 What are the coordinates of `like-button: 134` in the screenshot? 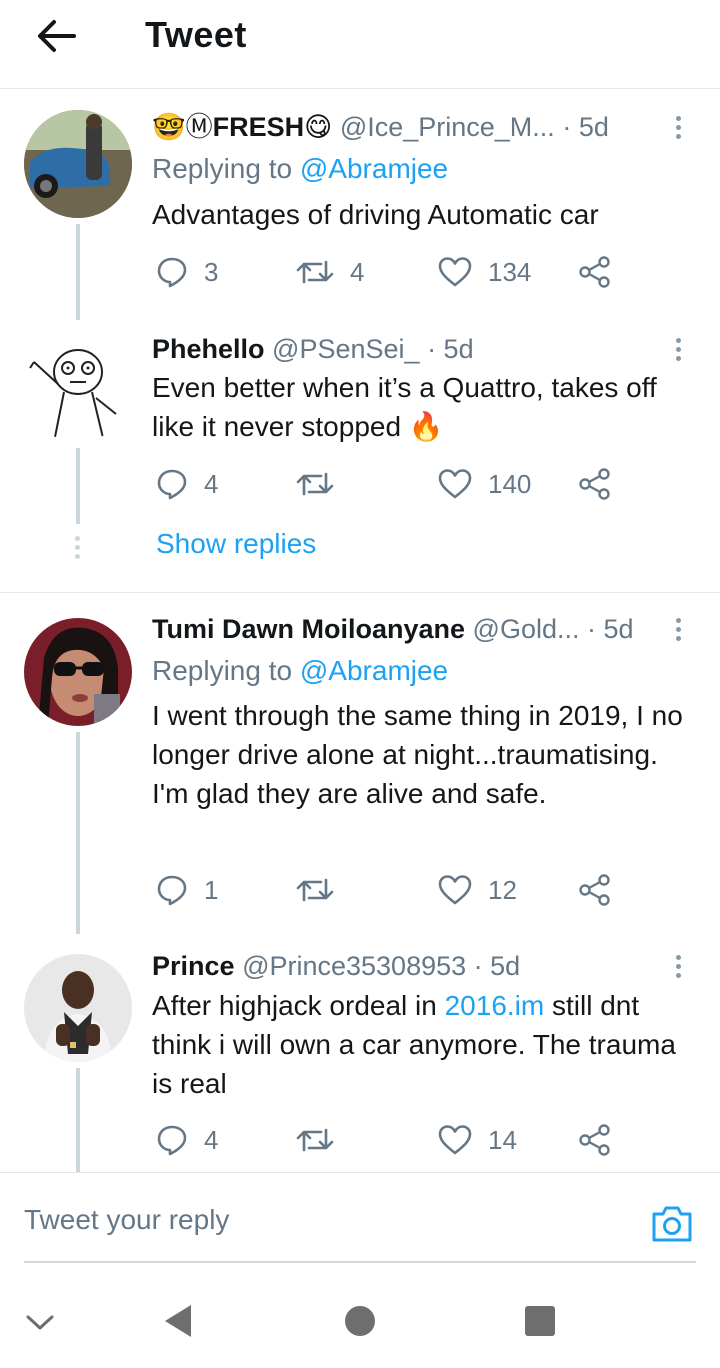 It's located at (484, 272).